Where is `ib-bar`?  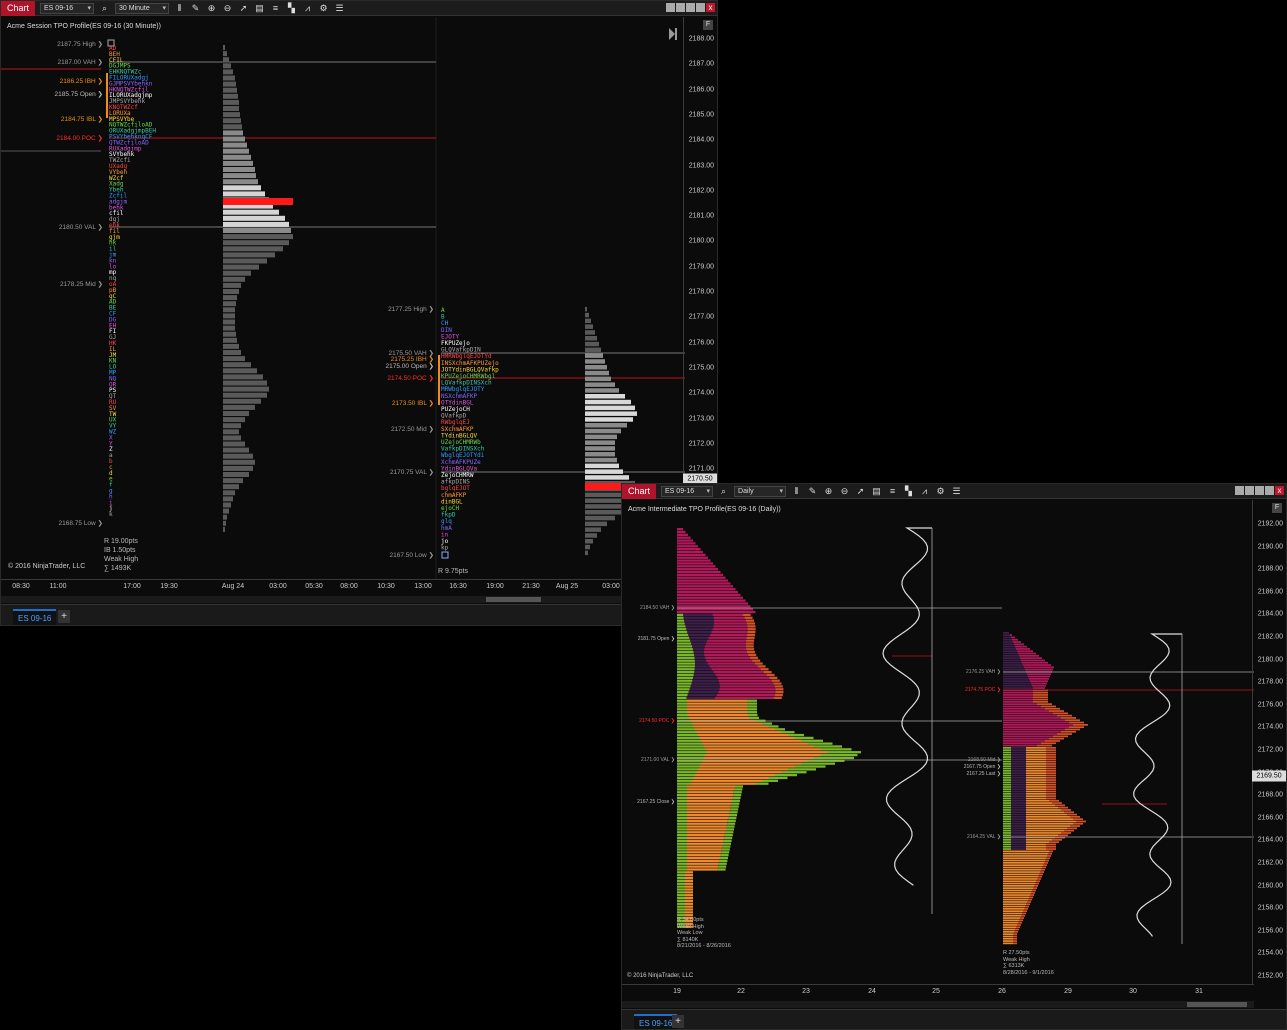 ib-bar is located at coordinates (439, 380).